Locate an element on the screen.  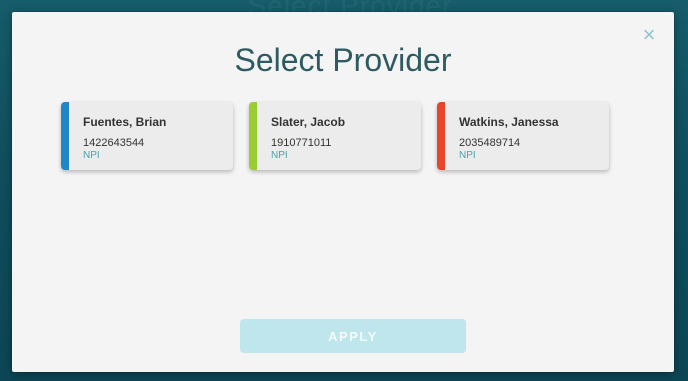
provider-name: Fuentes, Brian is located at coordinates (125, 122).